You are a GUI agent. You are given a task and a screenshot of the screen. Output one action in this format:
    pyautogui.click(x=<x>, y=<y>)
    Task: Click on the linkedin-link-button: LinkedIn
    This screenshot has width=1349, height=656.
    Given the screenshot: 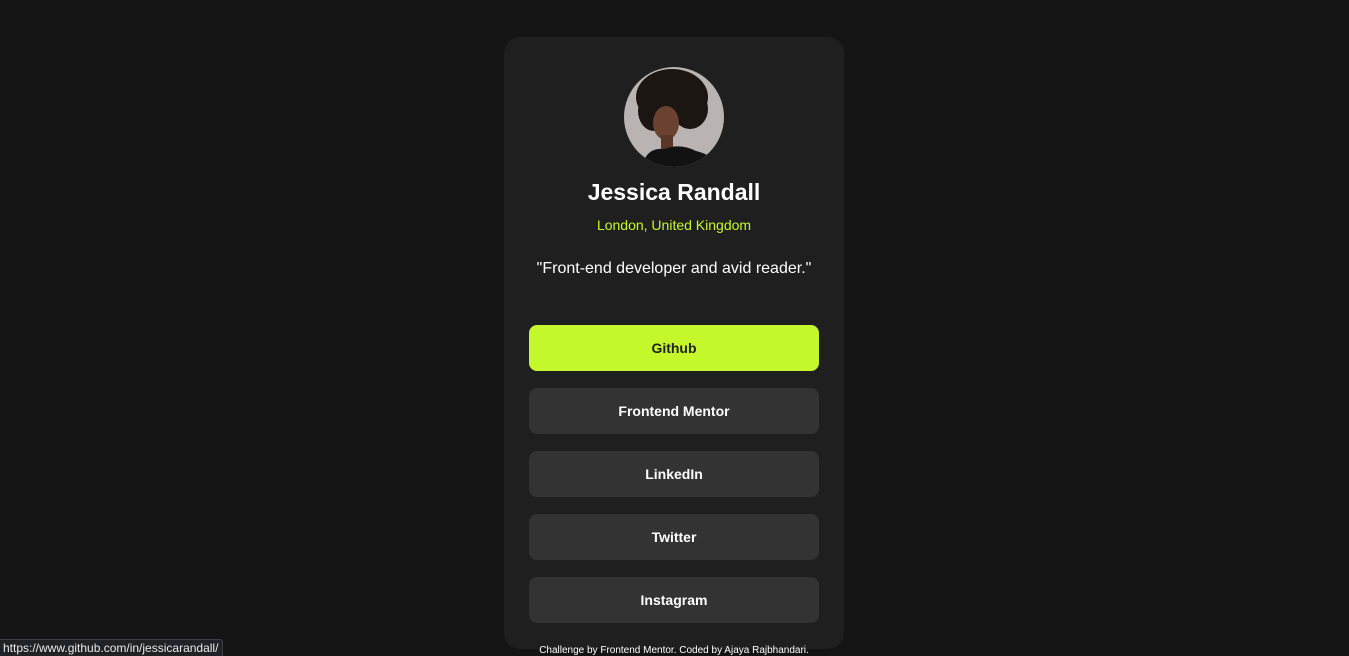 What is the action you would take?
    pyautogui.click(x=674, y=474)
    